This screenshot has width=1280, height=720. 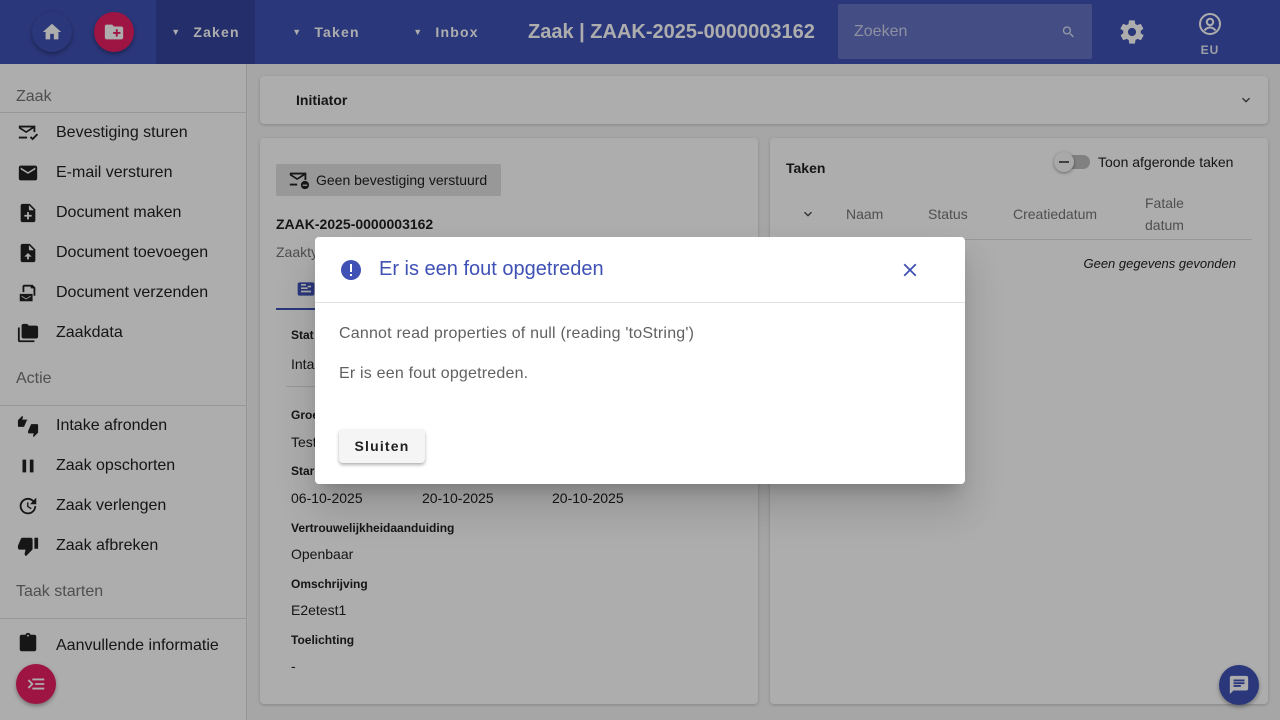 What do you see at coordinates (351, 269) in the screenshot?
I see `error-icon` at bounding box center [351, 269].